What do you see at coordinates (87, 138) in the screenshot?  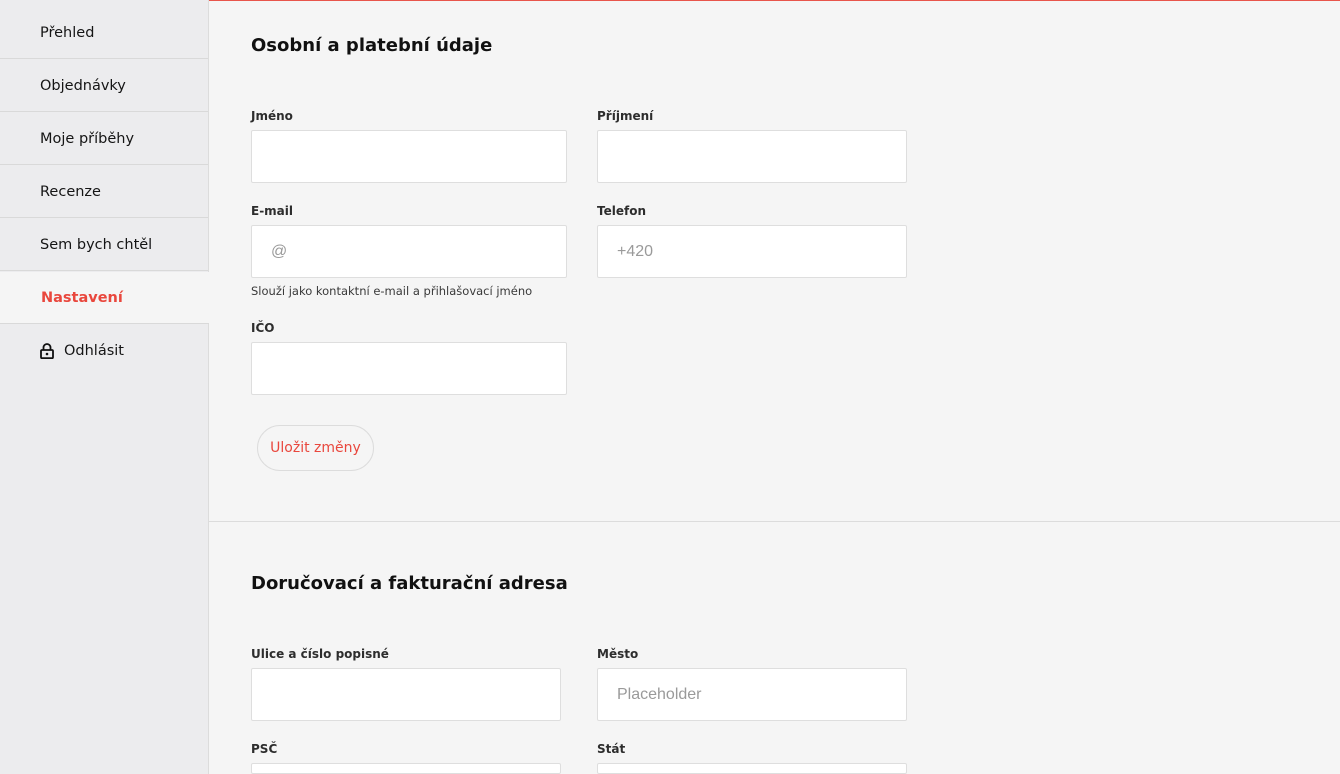 I see `sidebar-item-label: Moje příběhy` at bounding box center [87, 138].